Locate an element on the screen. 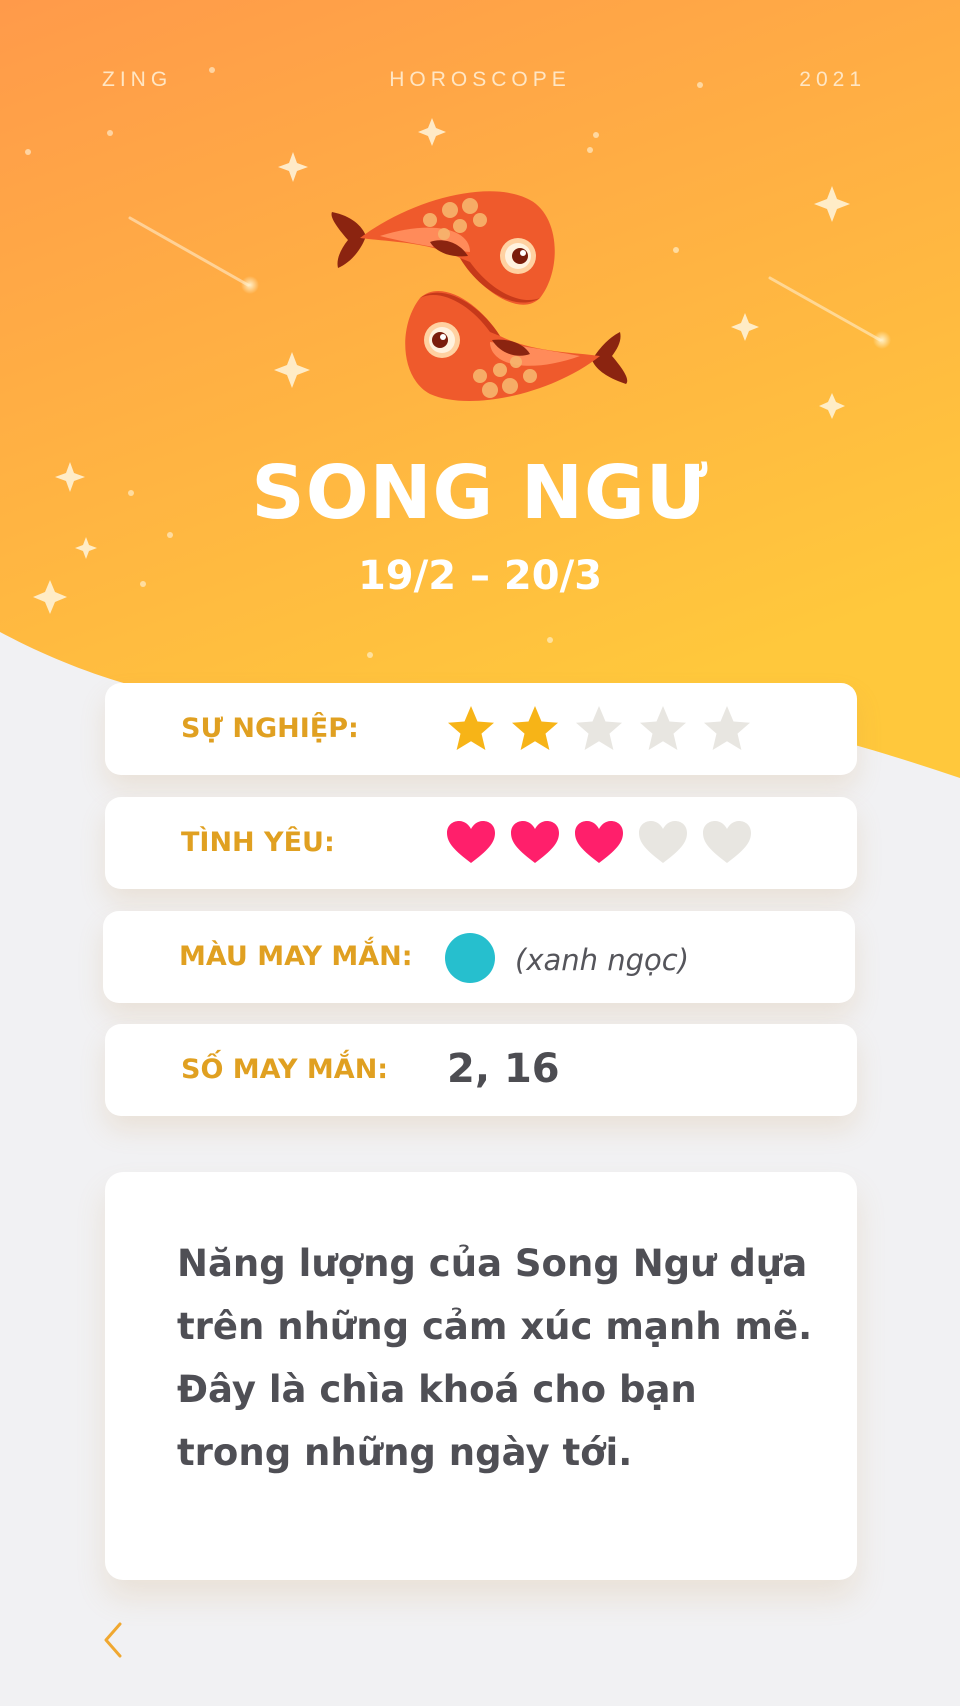 This screenshot has height=1706, width=960. pisces-fish-icon is located at coordinates (479, 296).